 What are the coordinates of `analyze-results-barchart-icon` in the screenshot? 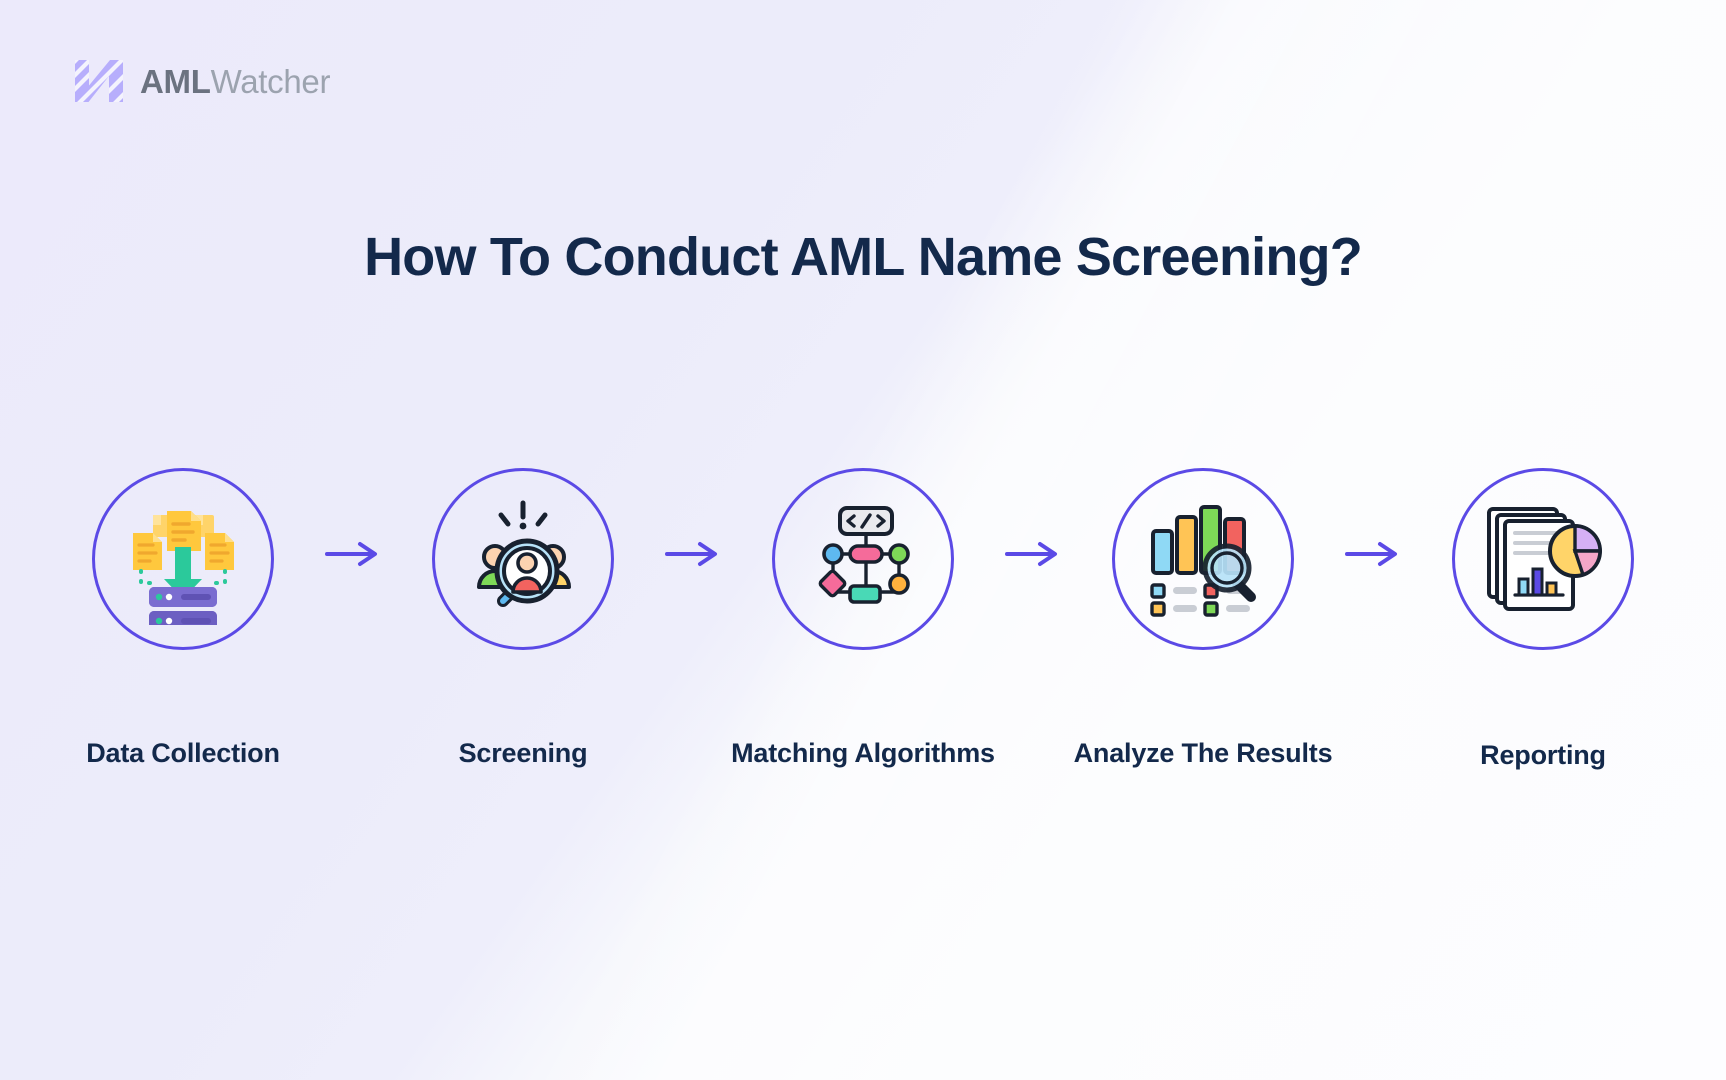 It's located at (1203, 559).